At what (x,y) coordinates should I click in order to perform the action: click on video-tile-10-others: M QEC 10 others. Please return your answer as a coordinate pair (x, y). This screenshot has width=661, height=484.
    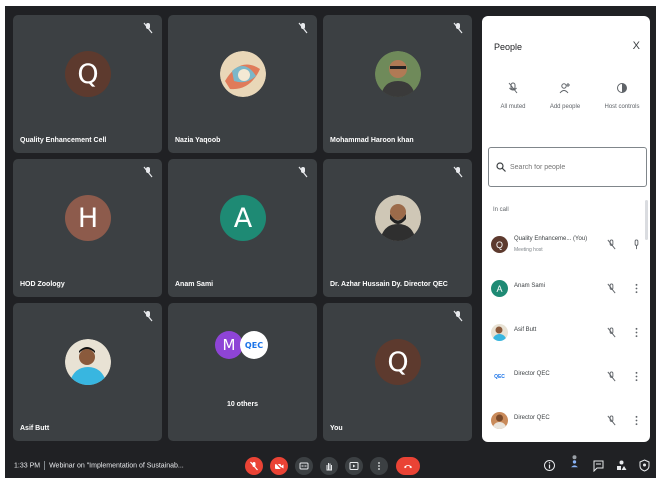
    Looking at the image, I should click on (242, 372).